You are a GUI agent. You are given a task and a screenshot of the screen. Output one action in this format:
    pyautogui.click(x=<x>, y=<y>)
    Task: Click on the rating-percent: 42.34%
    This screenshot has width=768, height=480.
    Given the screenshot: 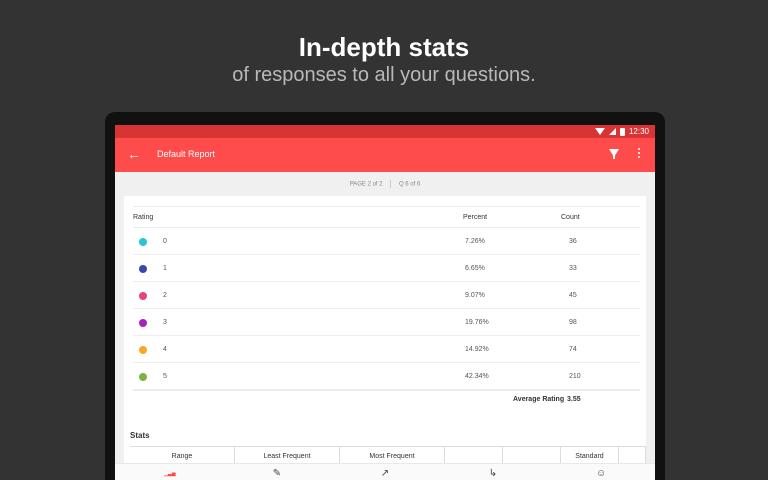 What is the action you would take?
    pyautogui.click(x=477, y=376)
    